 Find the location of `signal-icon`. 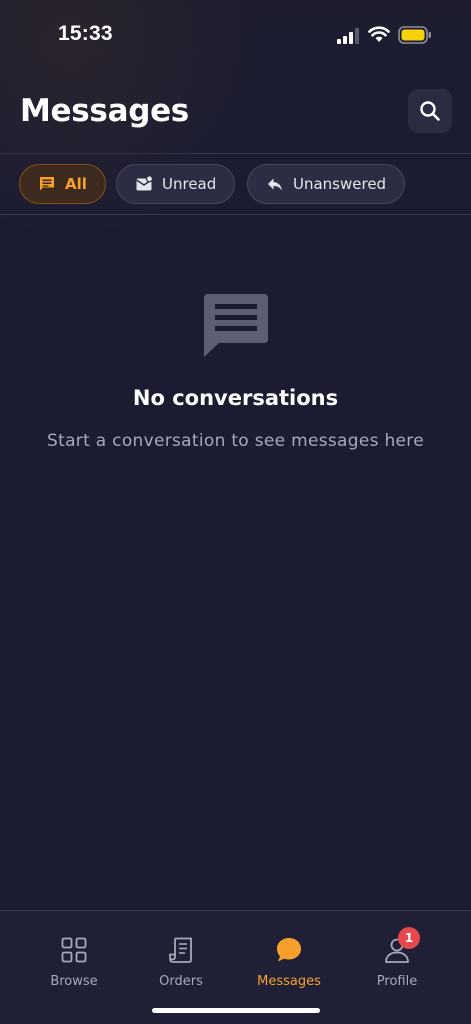

signal-icon is located at coordinates (348, 36).